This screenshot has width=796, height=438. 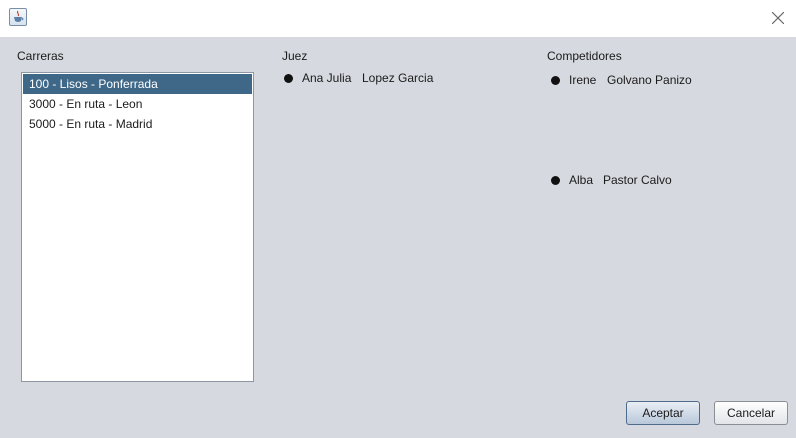 I want to click on close-icon, so click(x=778, y=18).